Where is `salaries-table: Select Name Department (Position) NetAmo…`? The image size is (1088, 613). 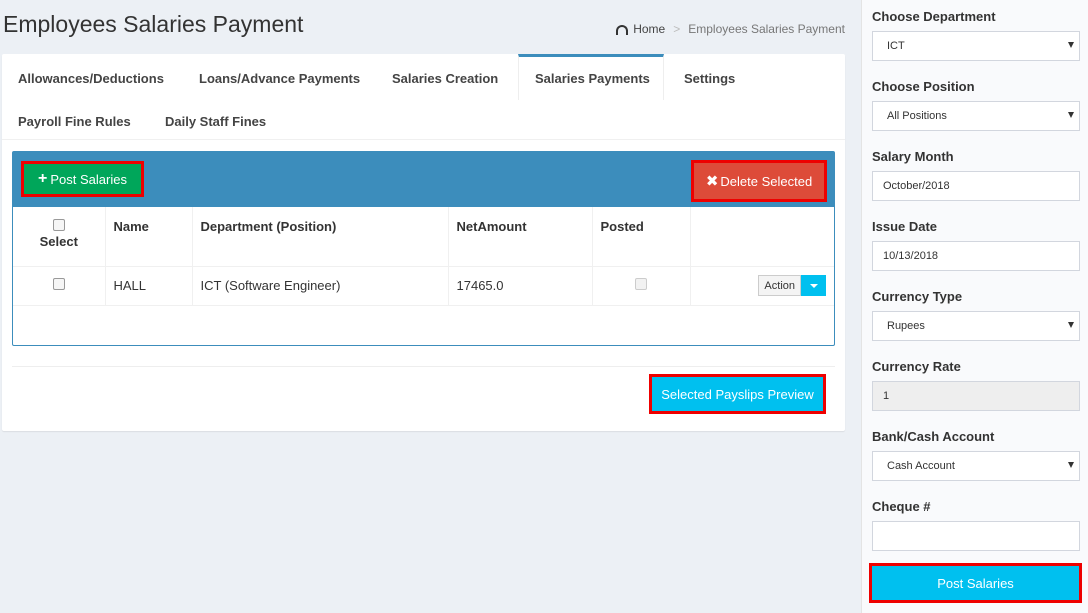 salaries-table: Select Name Department (Position) NetAmo… is located at coordinates (423, 256).